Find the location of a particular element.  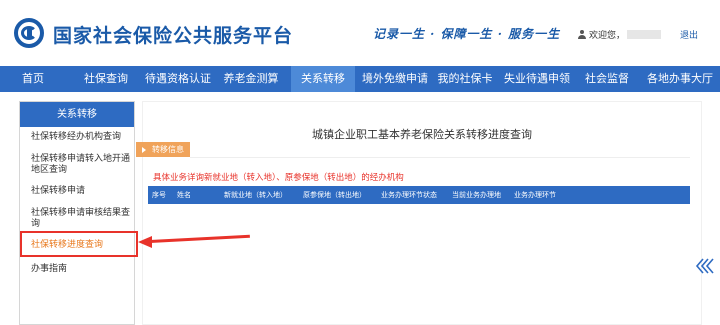

caret-right-icon is located at coordinates (144, 150).